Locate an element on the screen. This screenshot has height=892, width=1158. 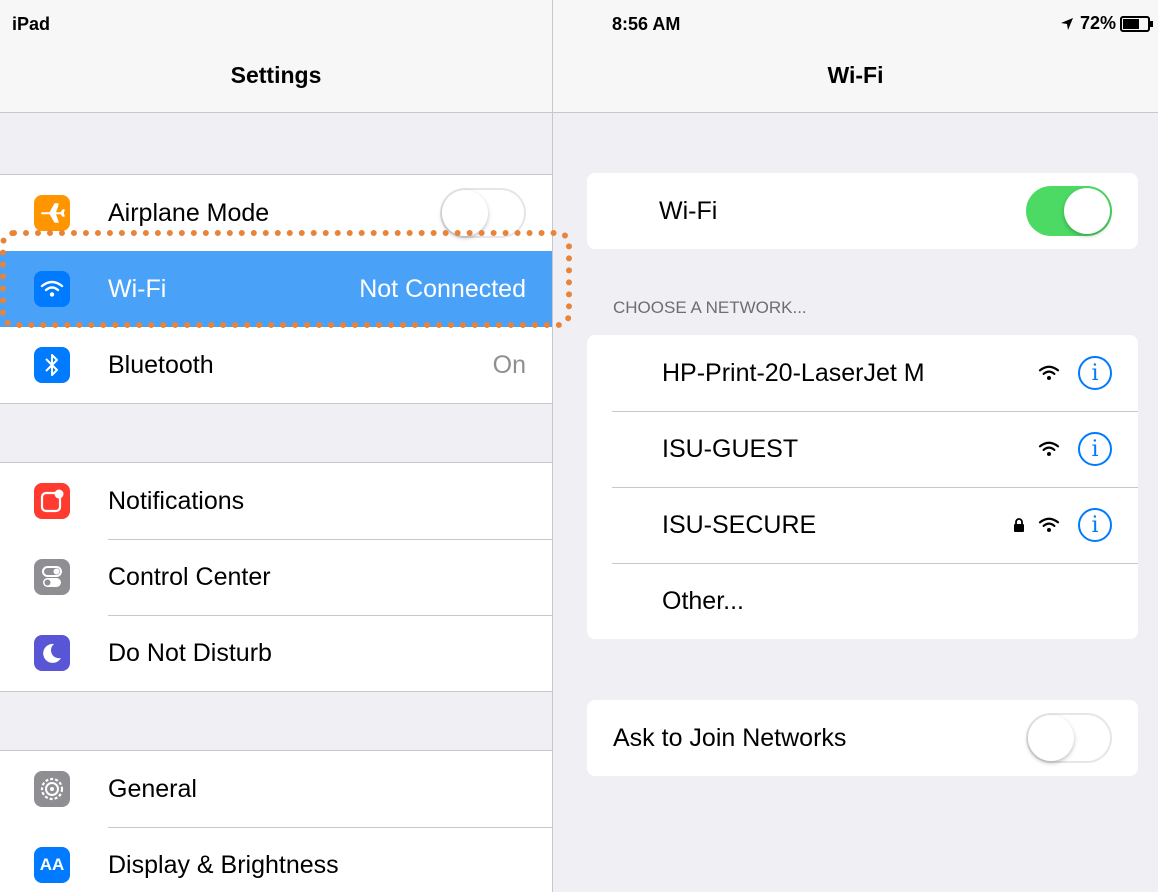
setting-general: General is located at coordinates (276, 789).